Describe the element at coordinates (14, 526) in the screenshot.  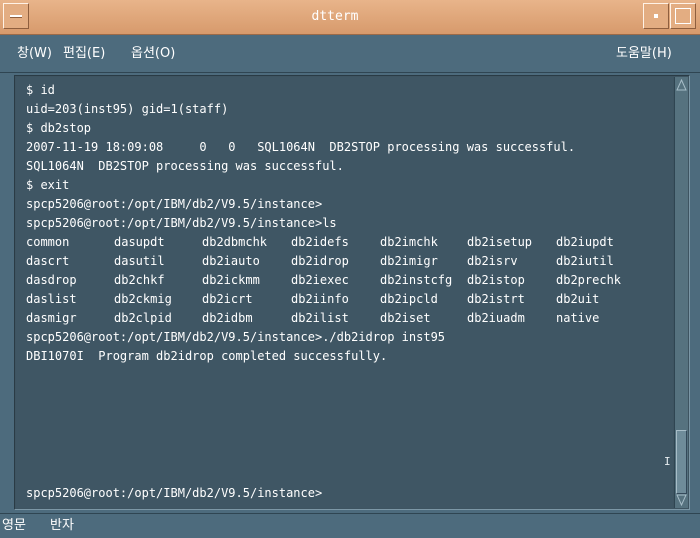
I see `input-mode-indicator: 영문` at that location.